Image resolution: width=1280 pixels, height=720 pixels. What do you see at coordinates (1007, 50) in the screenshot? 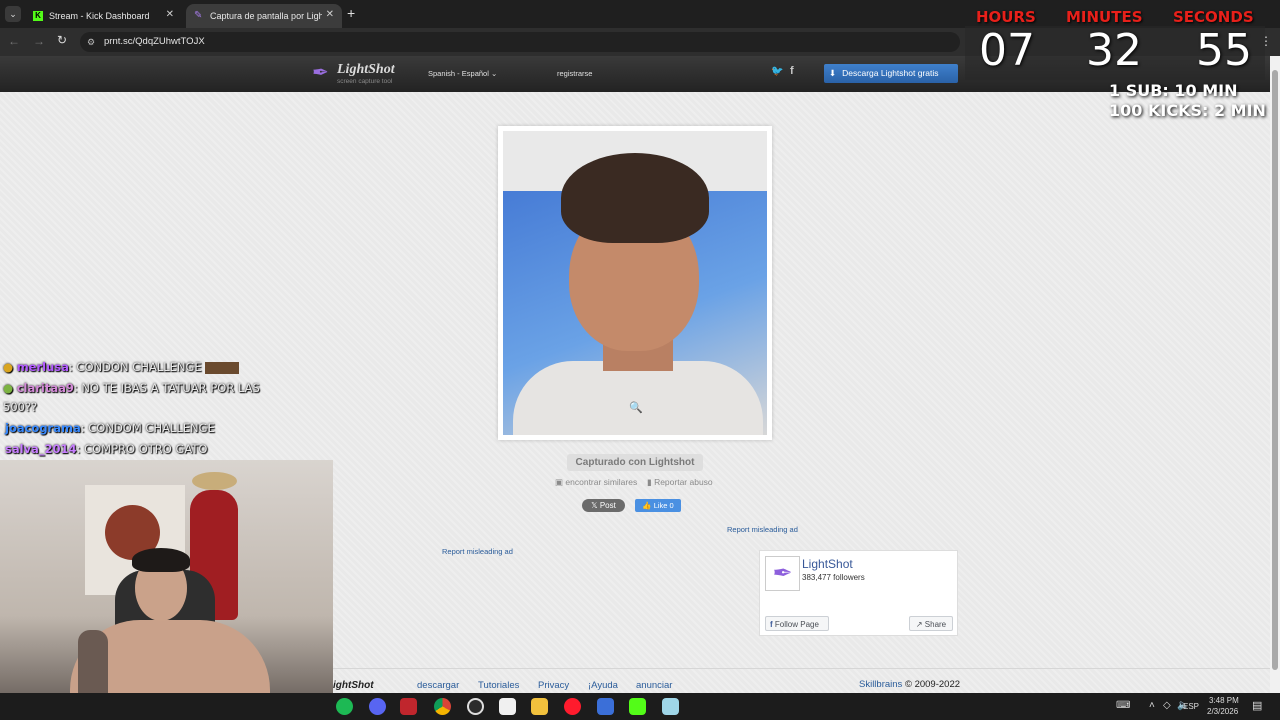
I see `timer-hours: 07` at bounding box center [1007, 50].